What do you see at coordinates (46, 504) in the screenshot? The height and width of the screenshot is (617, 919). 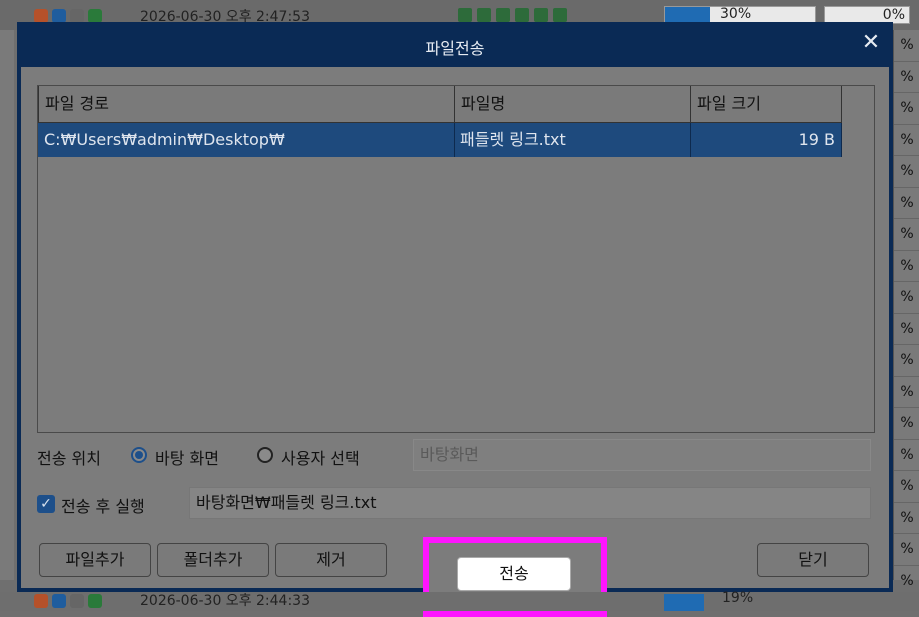 I see `run-after-checkbox: ✓` at bounding box center [46, 504].